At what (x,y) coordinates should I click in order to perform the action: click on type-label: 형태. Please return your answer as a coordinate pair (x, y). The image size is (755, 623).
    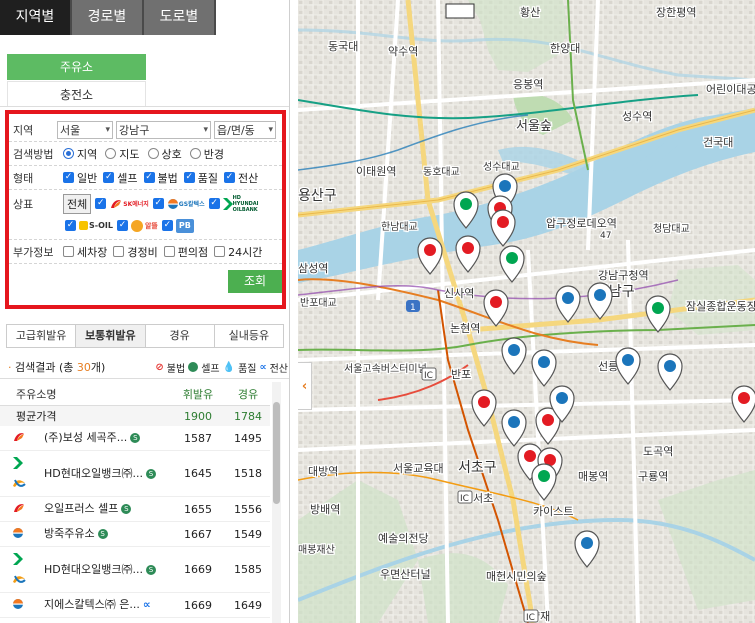
    Looking at the image, I should click on (23, 178).